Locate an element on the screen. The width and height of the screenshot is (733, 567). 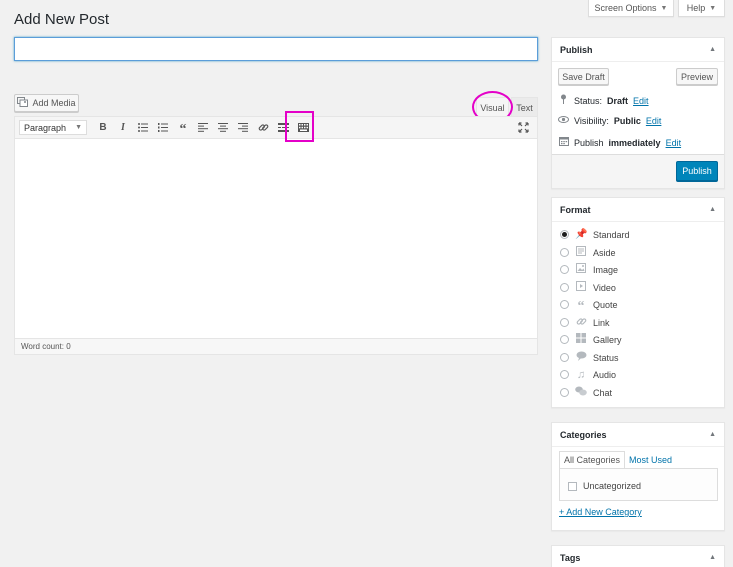
format-box-title: Format is located at coordinates (575, 209).